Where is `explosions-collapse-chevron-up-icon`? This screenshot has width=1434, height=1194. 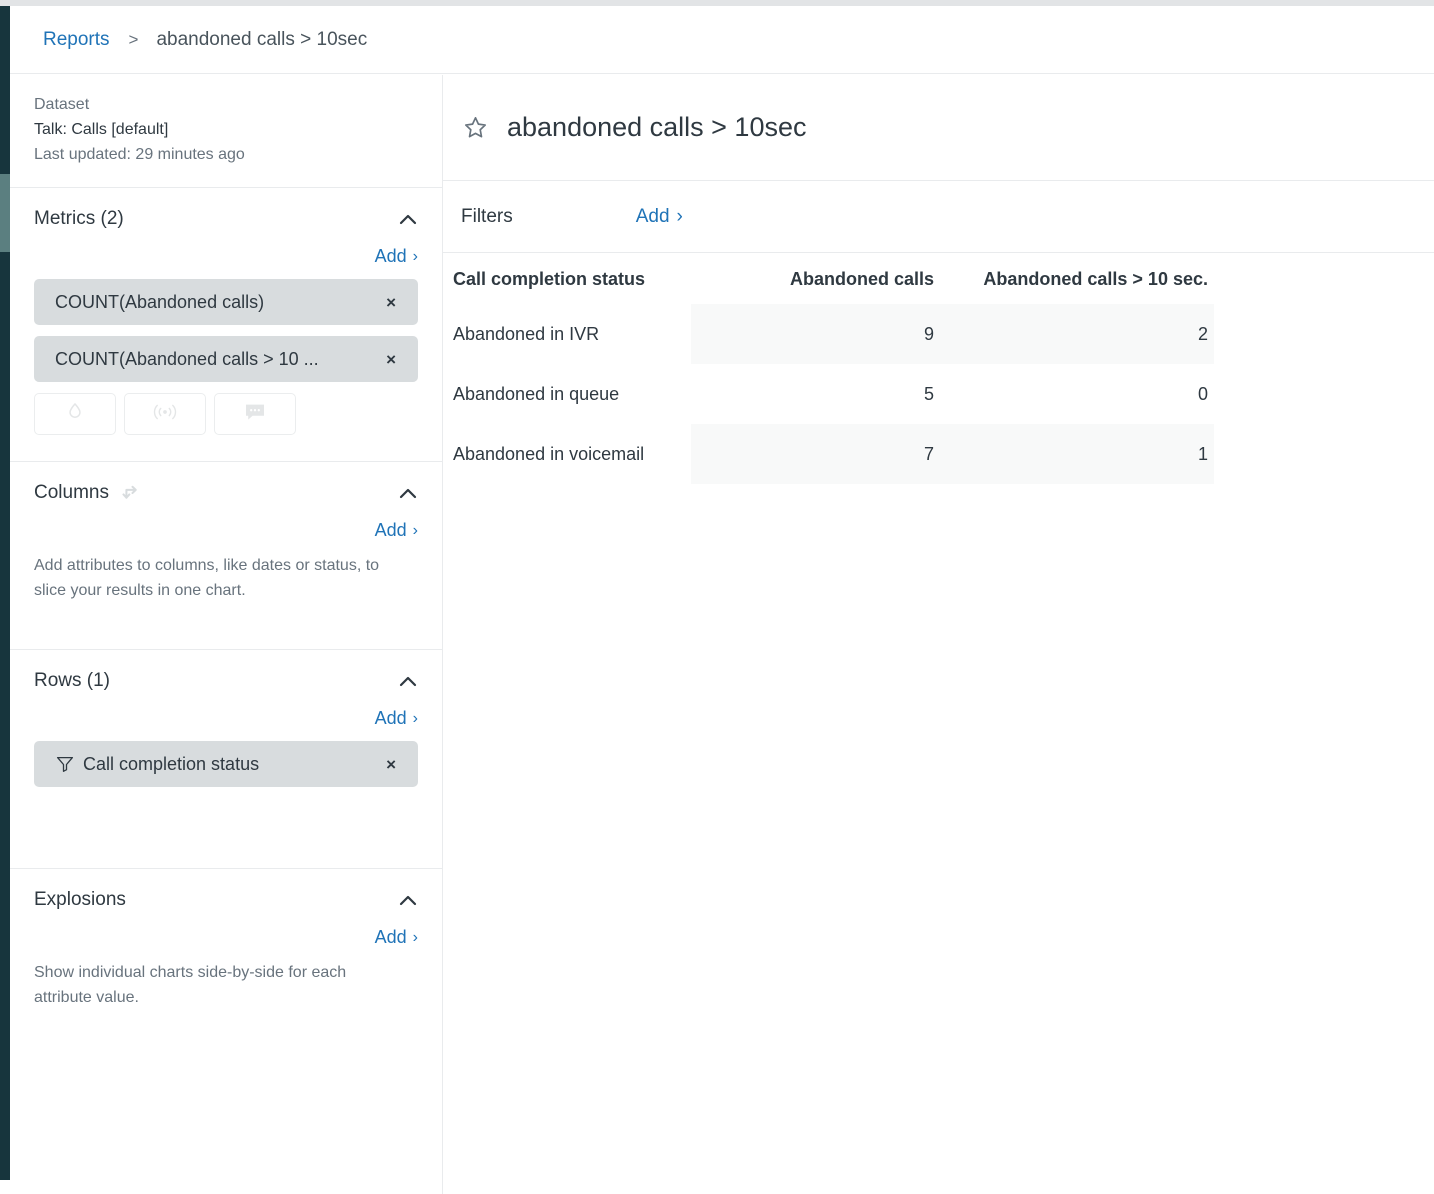 explosions-collapse-chevron-up-icon is located at coordinates (408, 901).